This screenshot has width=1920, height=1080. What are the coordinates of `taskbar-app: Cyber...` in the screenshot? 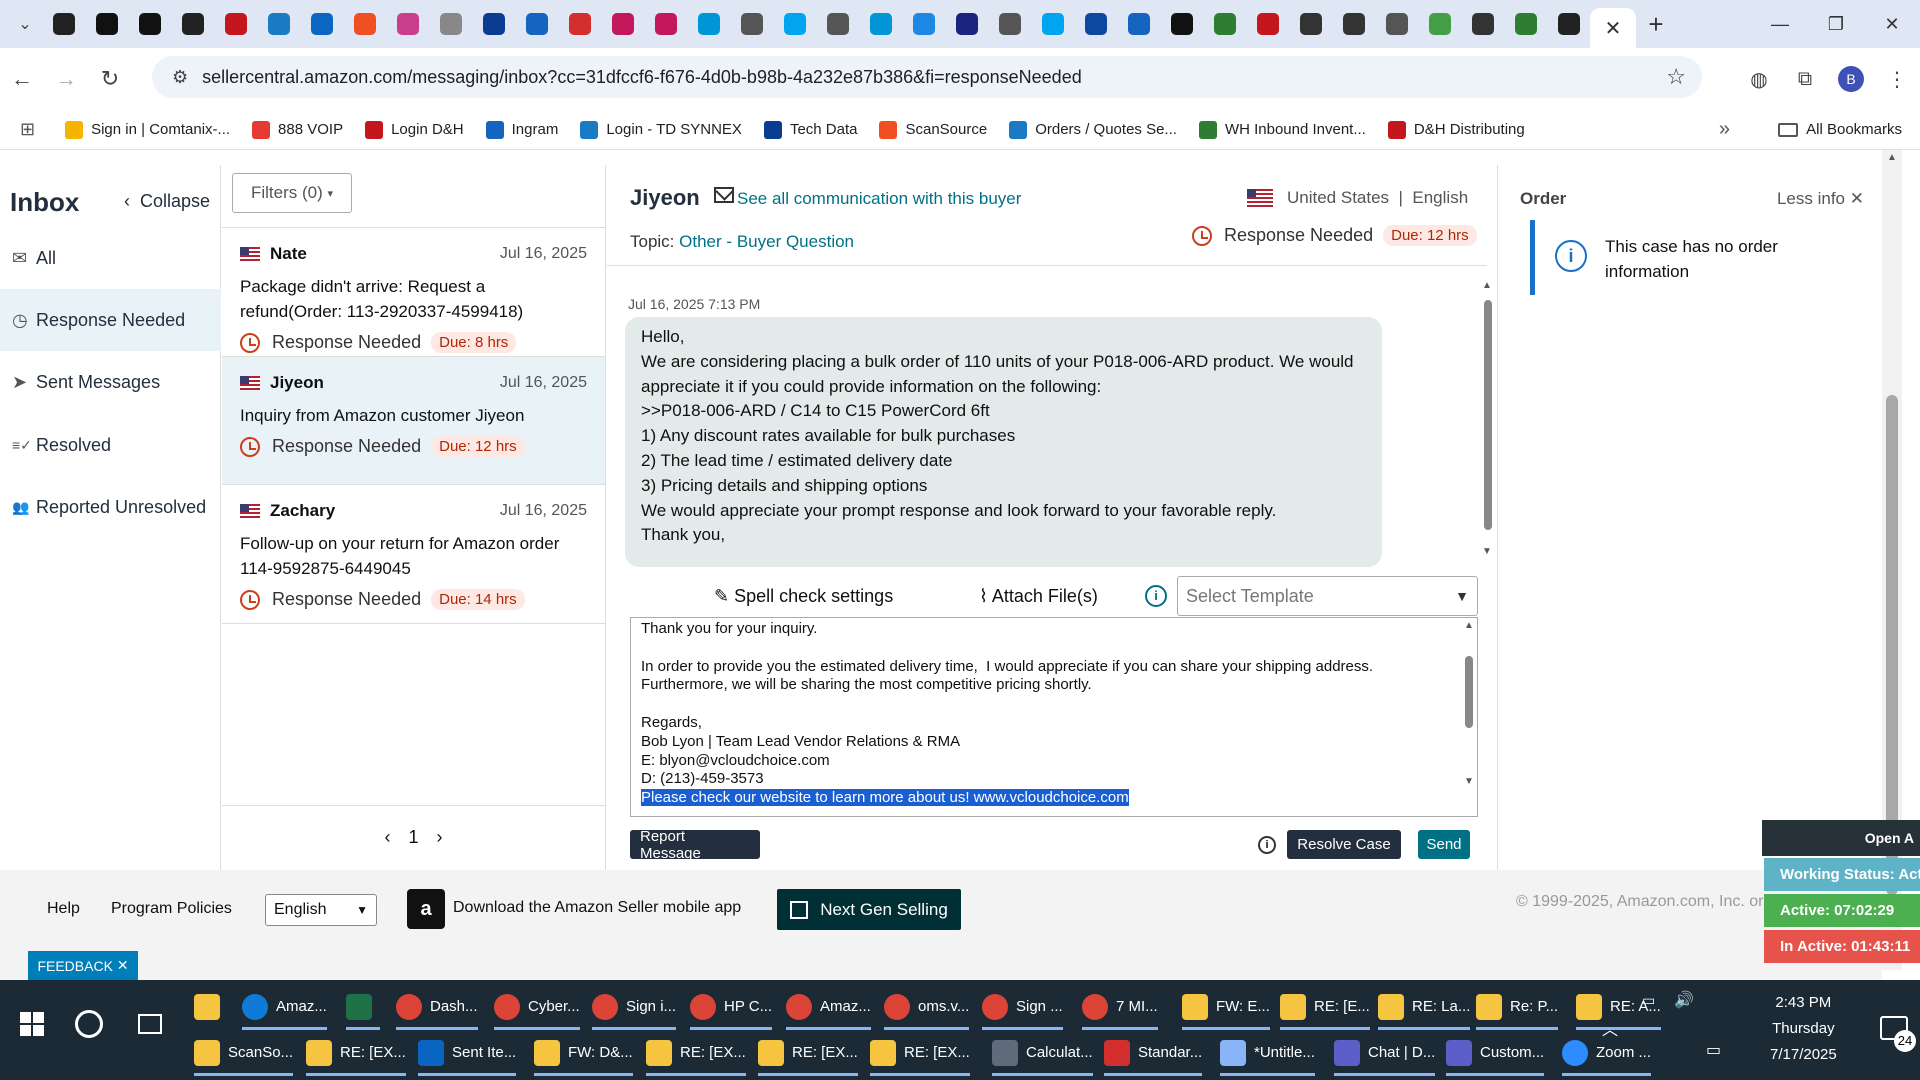 It's located at (537, 1008).